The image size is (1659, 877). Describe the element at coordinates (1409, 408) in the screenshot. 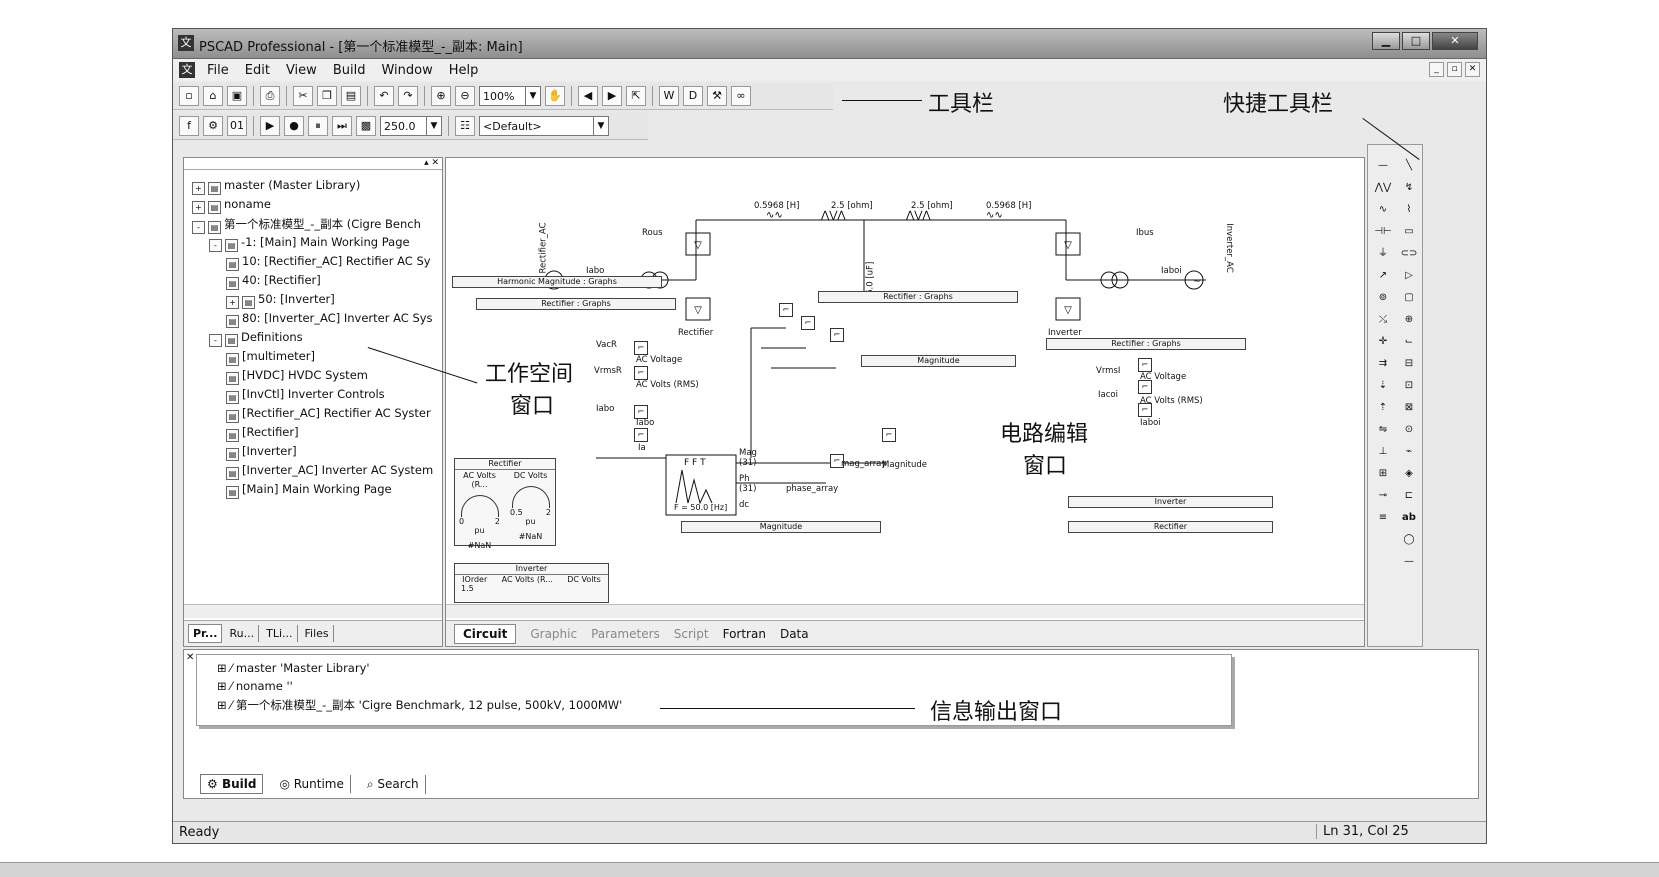

I see `dial-tool-icon: ⊠` at that location.